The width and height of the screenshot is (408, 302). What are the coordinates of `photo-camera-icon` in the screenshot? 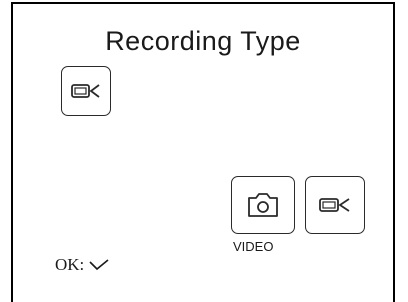 It's located at (263, 205).